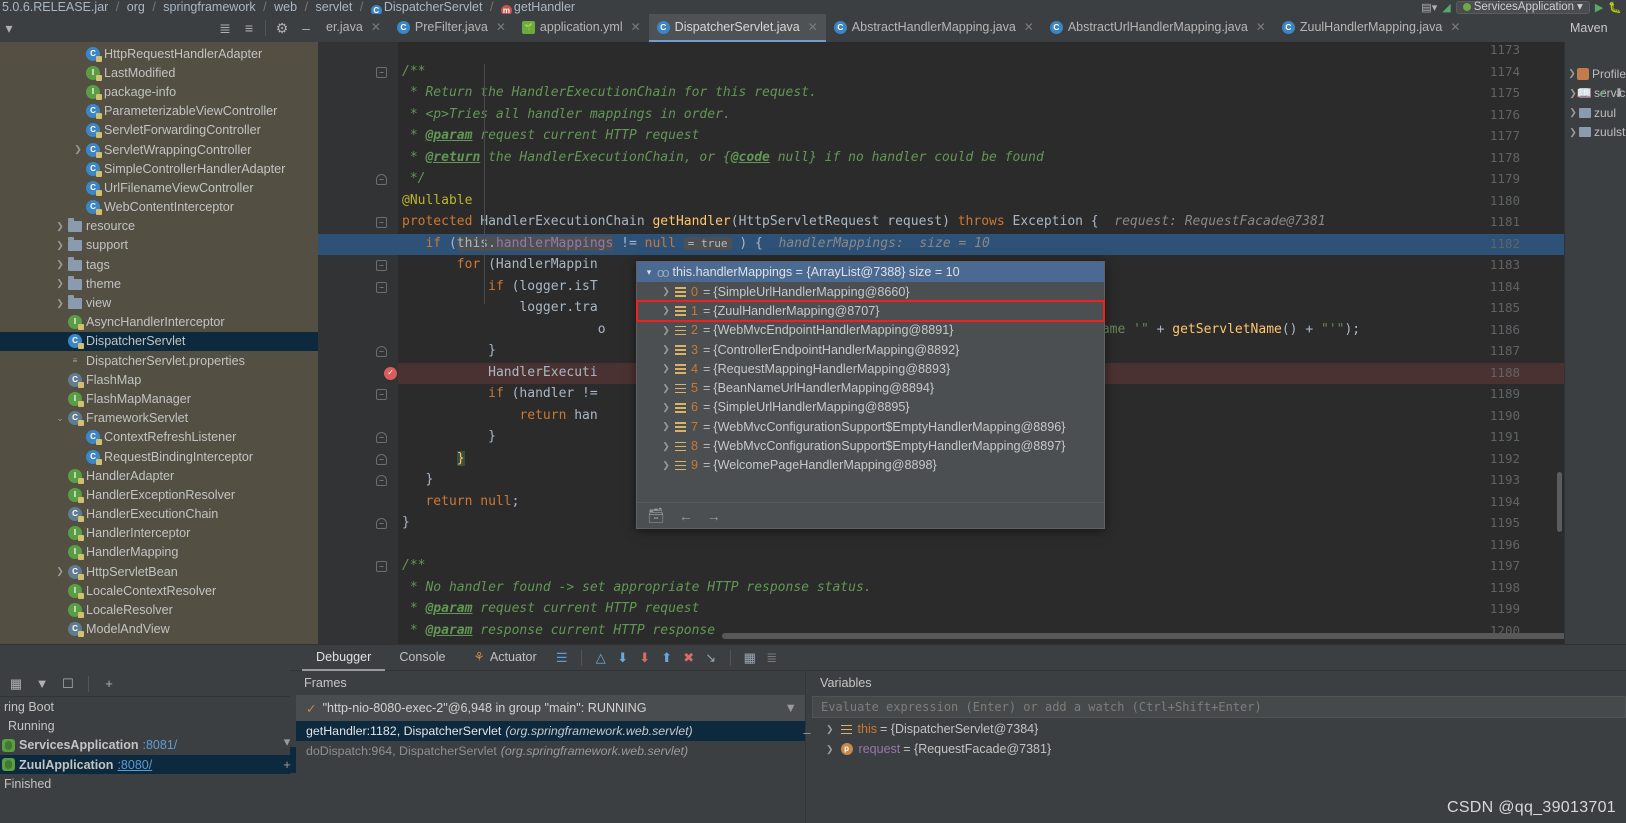 The height and width of the screenshot is (823, 1626). I want to click on tab-application-yml: 🌱 application.yml ✕, so click(581, 28).